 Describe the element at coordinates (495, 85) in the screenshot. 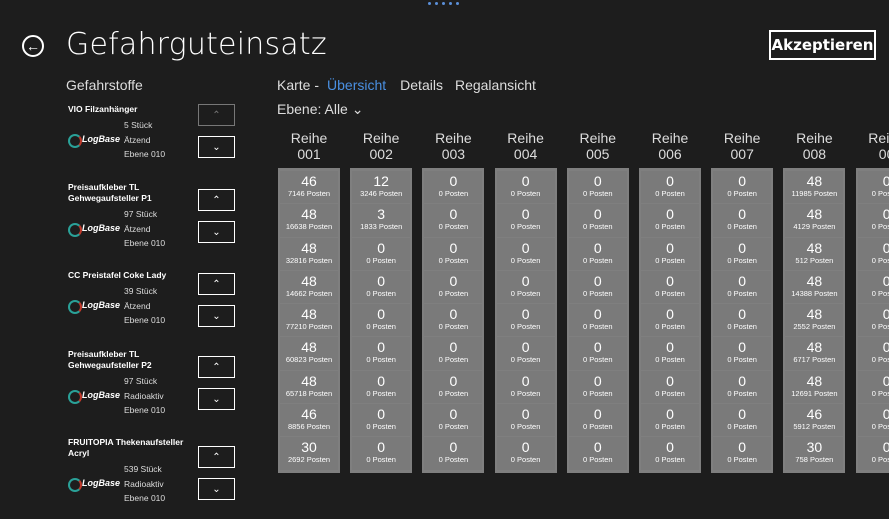

I see `tab-regalansicht: Regalansicht` at that location.